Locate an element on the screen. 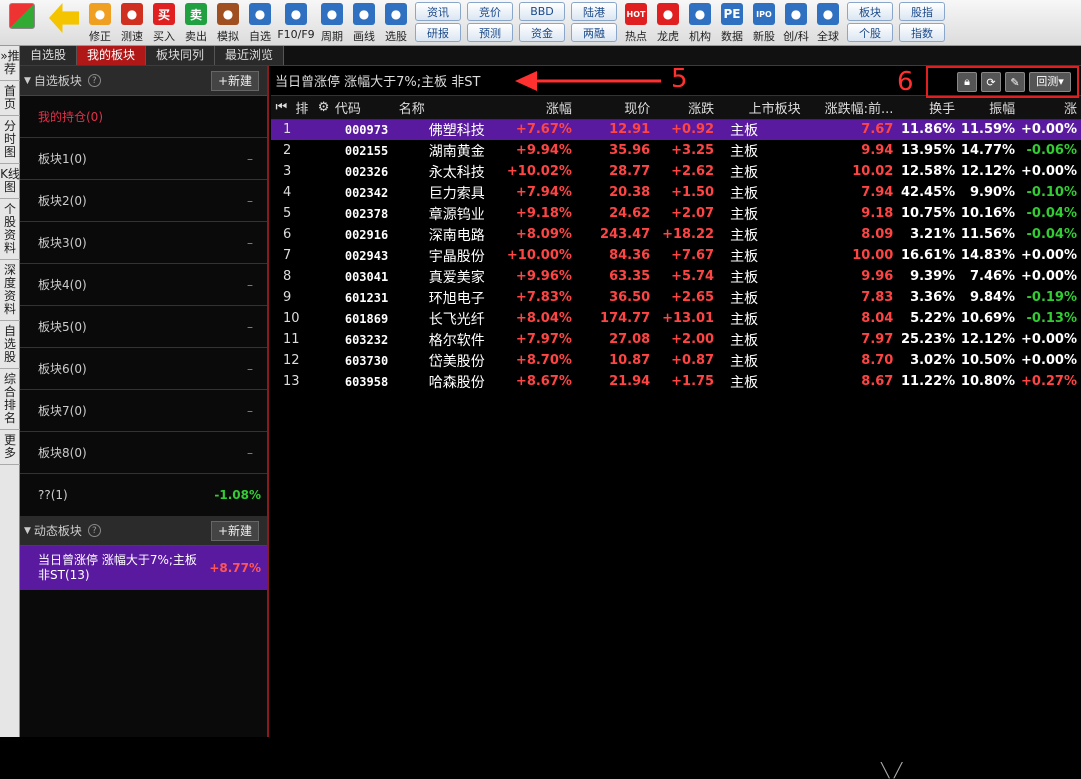  tab-0: 自选股 is located at coordinates (49, 55).